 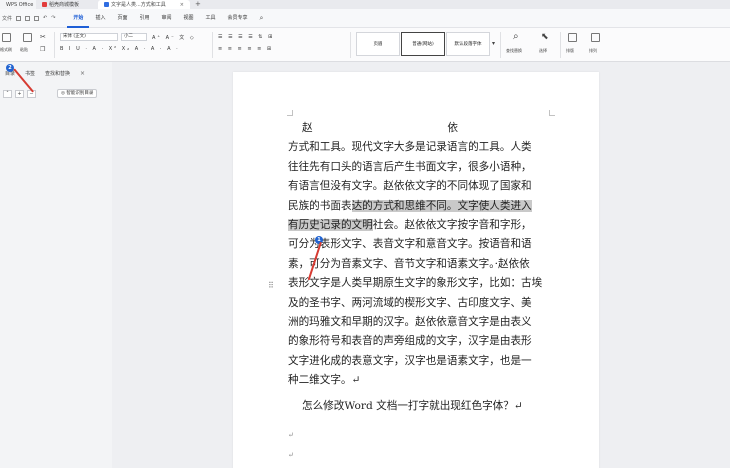 I want to click on home-tab-label: WPS Office, so click(x=20, y=4).